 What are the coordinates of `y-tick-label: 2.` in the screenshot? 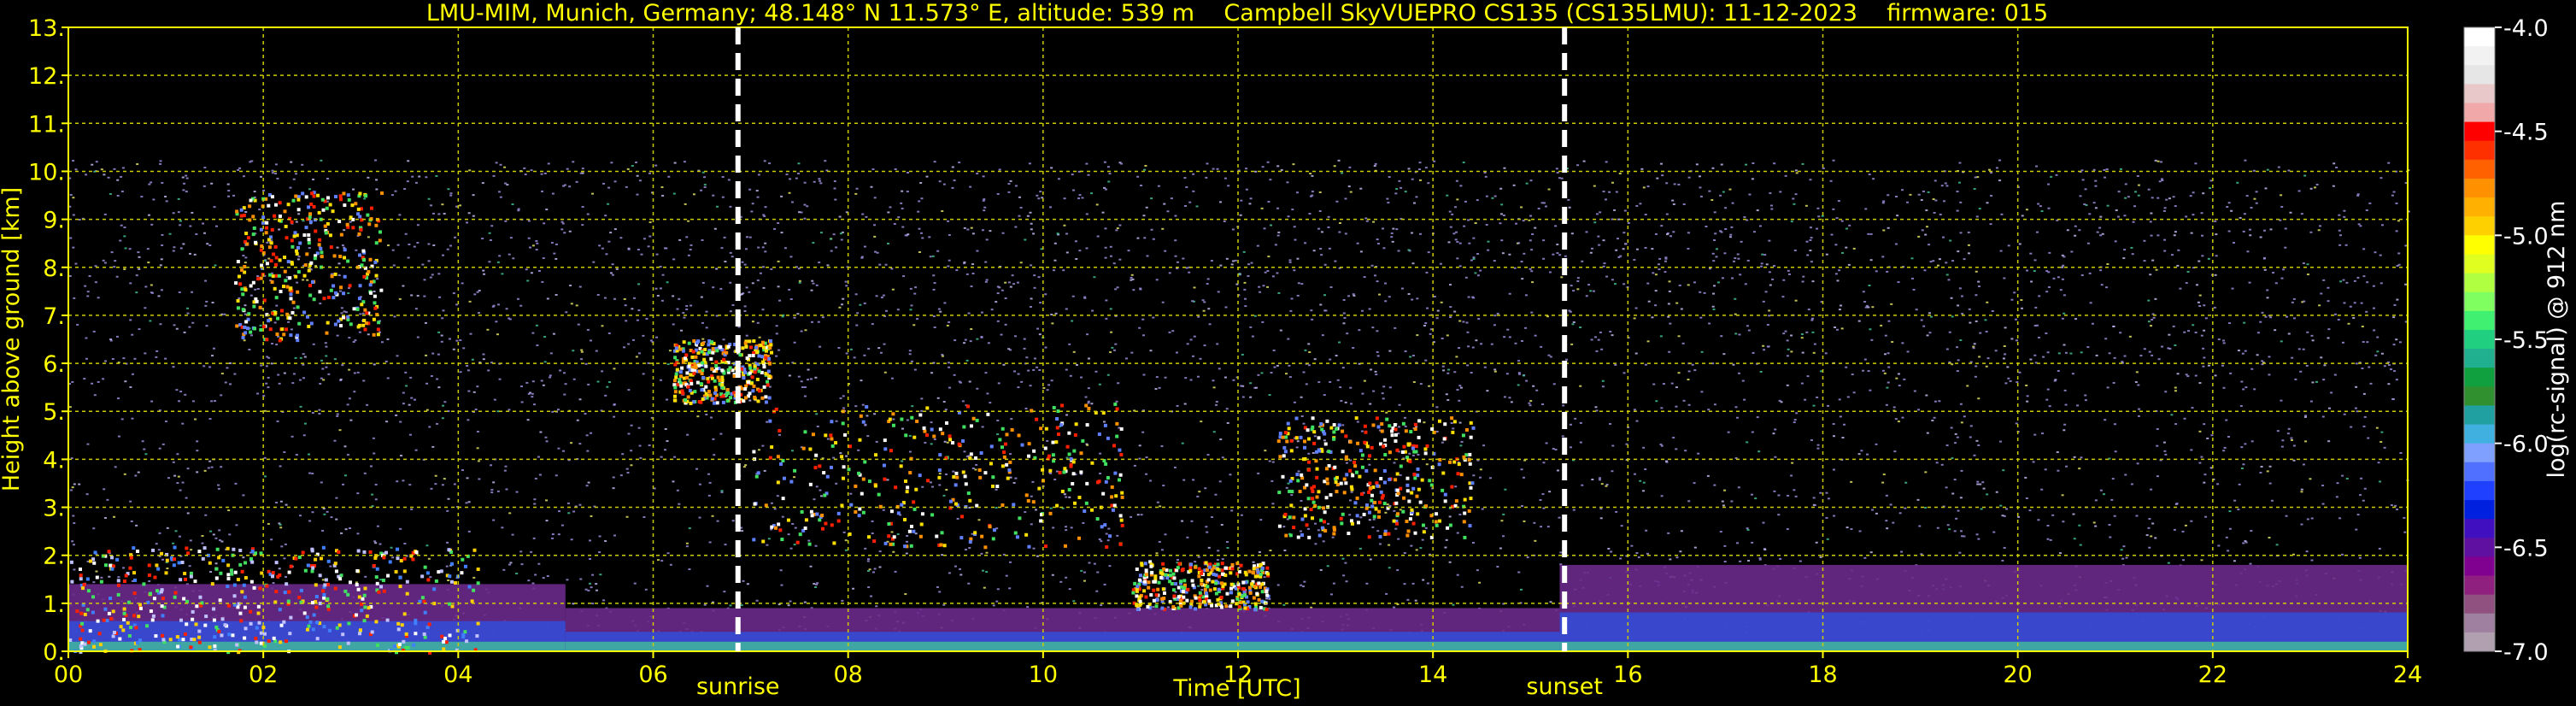 It's located at (54, 557).